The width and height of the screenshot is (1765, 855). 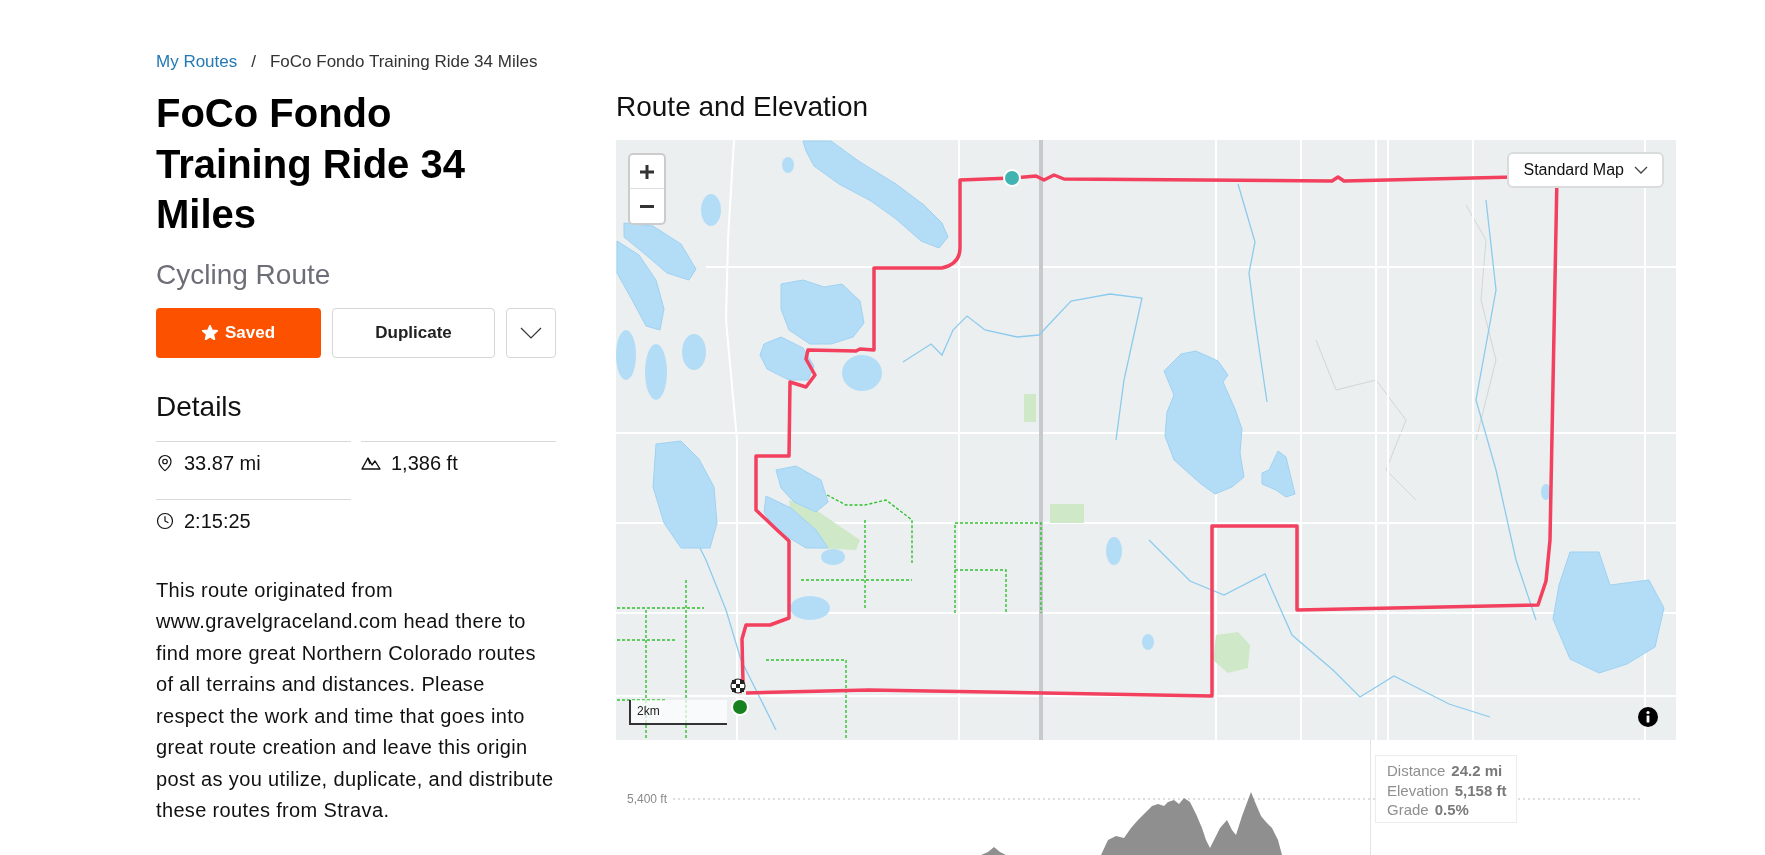 I want to click on plus-icon, so click(x=647, y=171).